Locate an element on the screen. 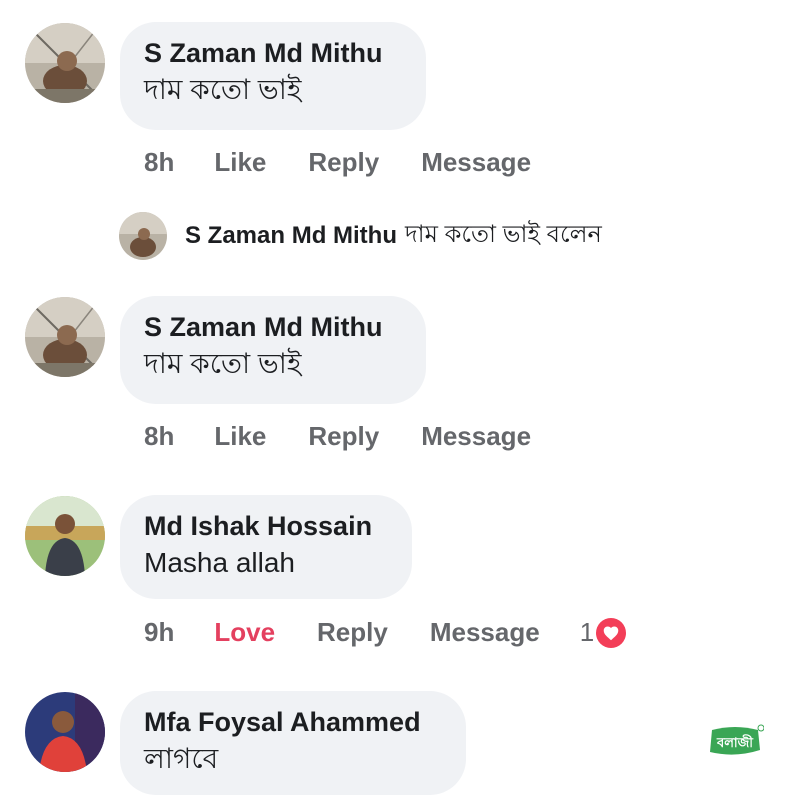 The height and width of the screenshot is (800, 800). brand-logo: বলাজী is located at coordinates (735, 741).